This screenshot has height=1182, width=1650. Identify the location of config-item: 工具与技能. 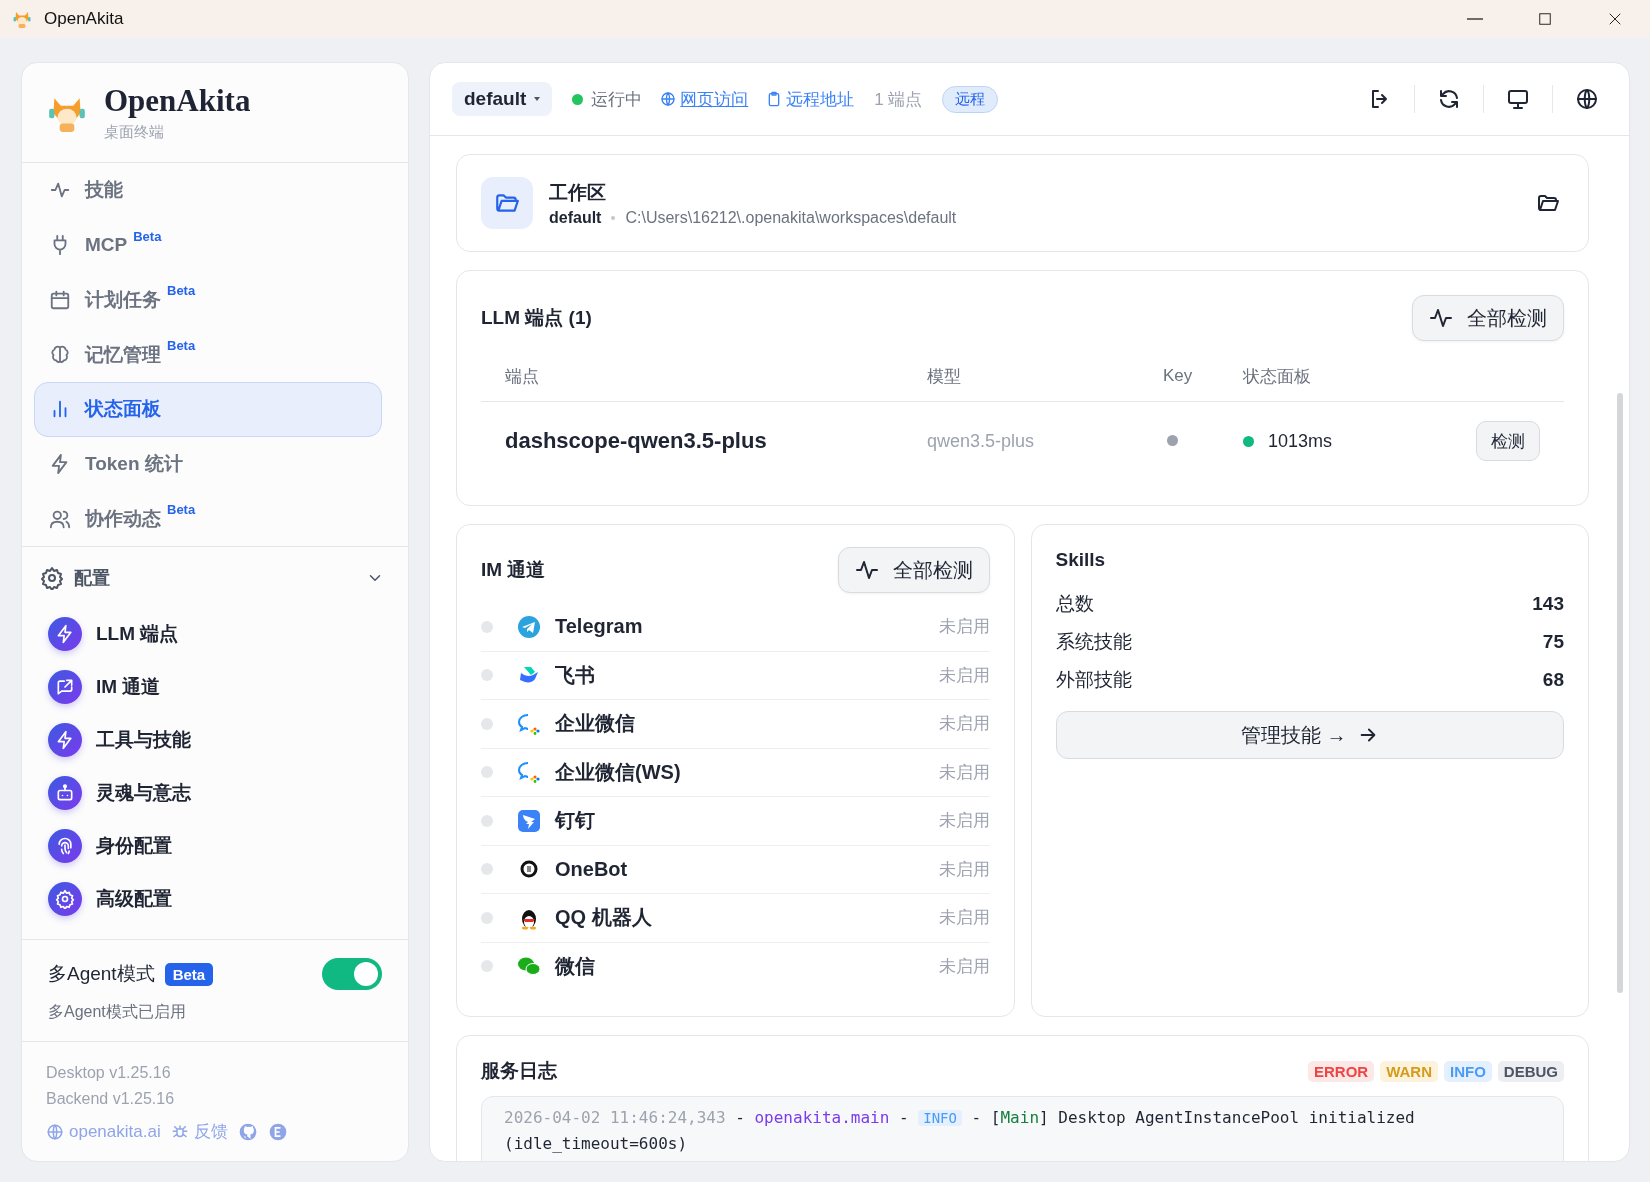
(215, 739).